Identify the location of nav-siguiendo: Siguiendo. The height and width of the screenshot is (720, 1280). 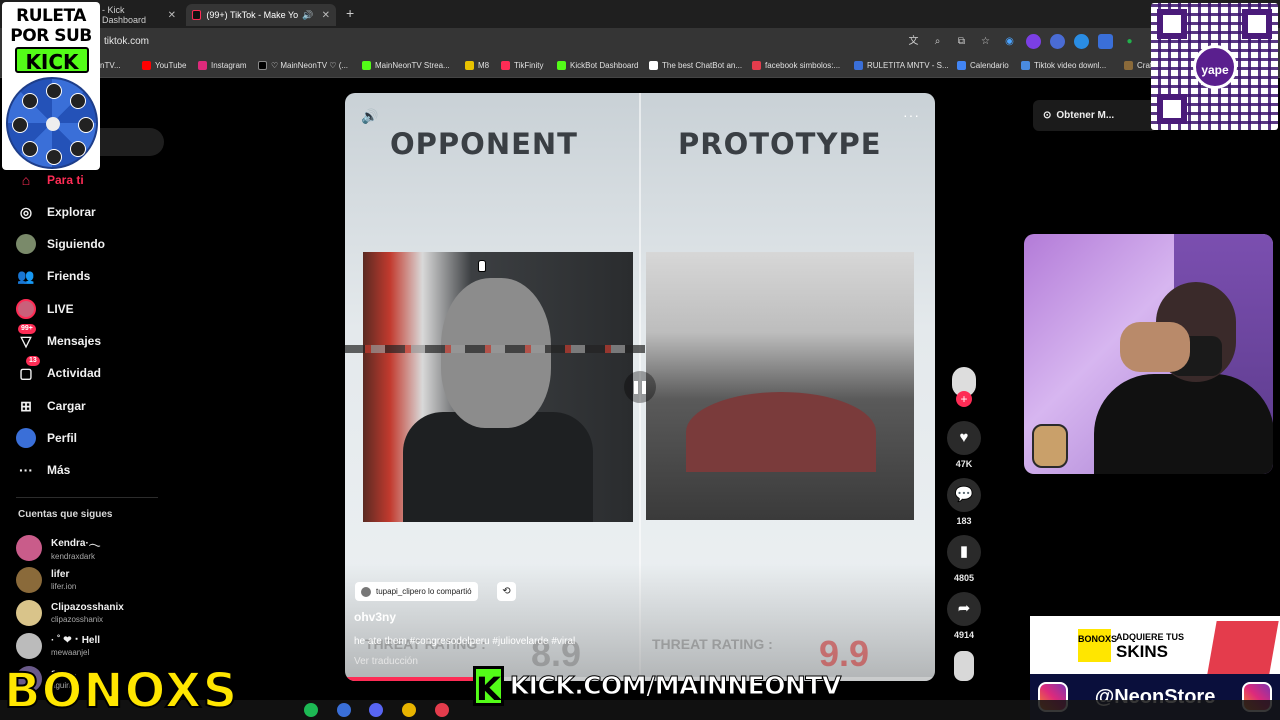
(60, 244).